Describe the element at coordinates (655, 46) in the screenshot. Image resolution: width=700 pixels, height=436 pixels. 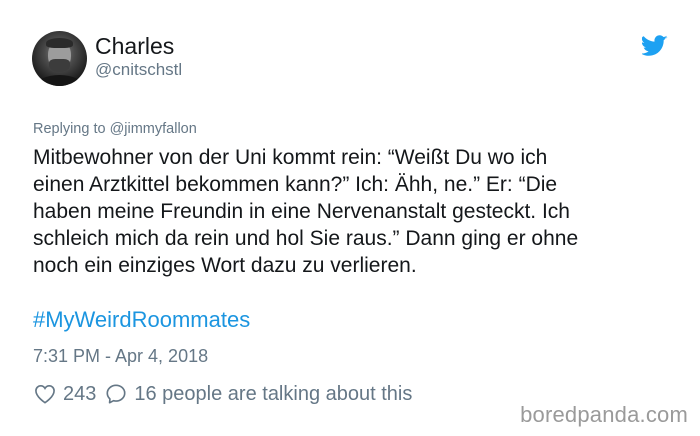
I see `twitter-bird-icon` at that location.